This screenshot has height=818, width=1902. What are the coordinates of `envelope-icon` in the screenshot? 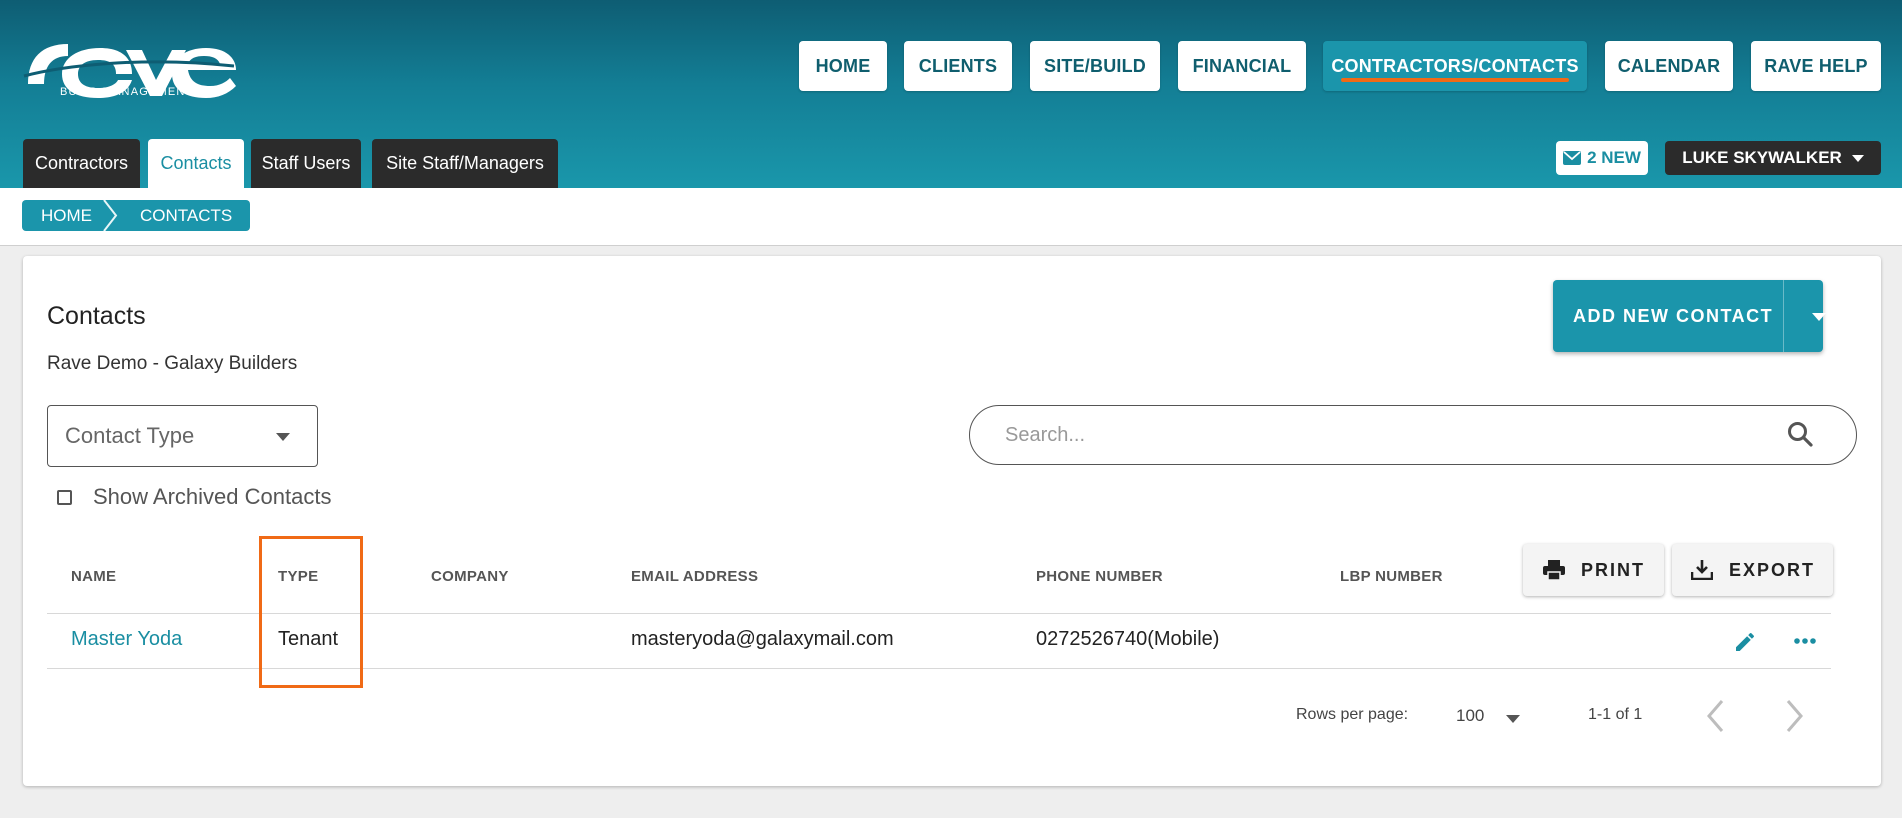 It's located at (1572, 158).